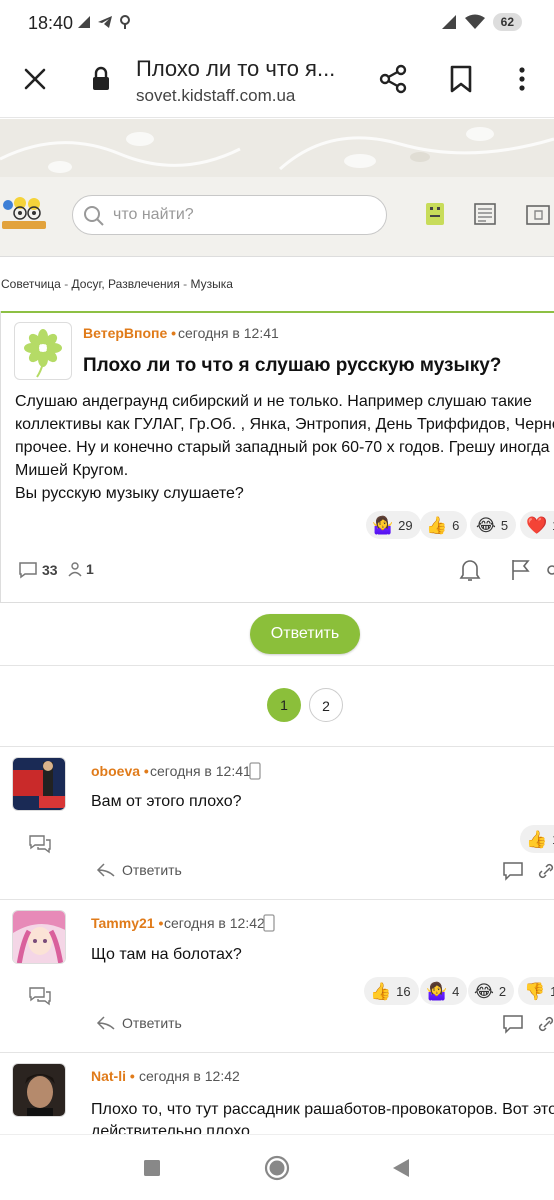 The height and width of the screenshot is (1200, 554). I want to click on kidstaff-logo, so click(24, 215).